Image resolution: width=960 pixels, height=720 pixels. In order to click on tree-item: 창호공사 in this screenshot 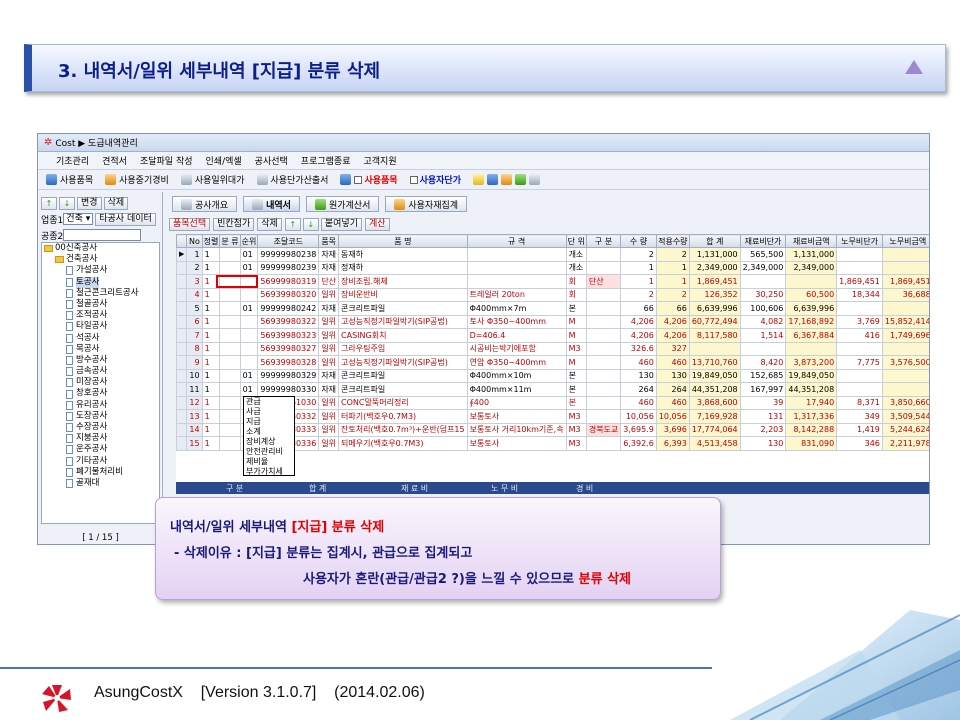, I will do `click(100, 393)`.